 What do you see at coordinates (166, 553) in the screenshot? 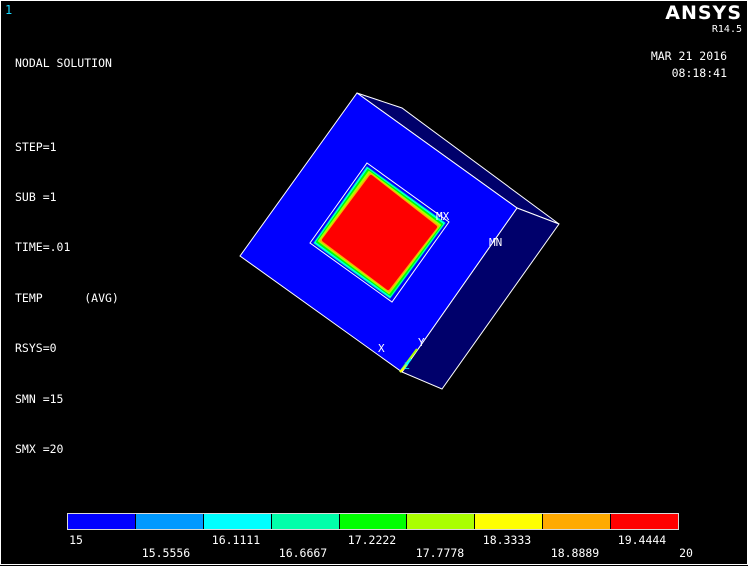
I see `legend-label: 15.5556` at bounding box center [166, 553].